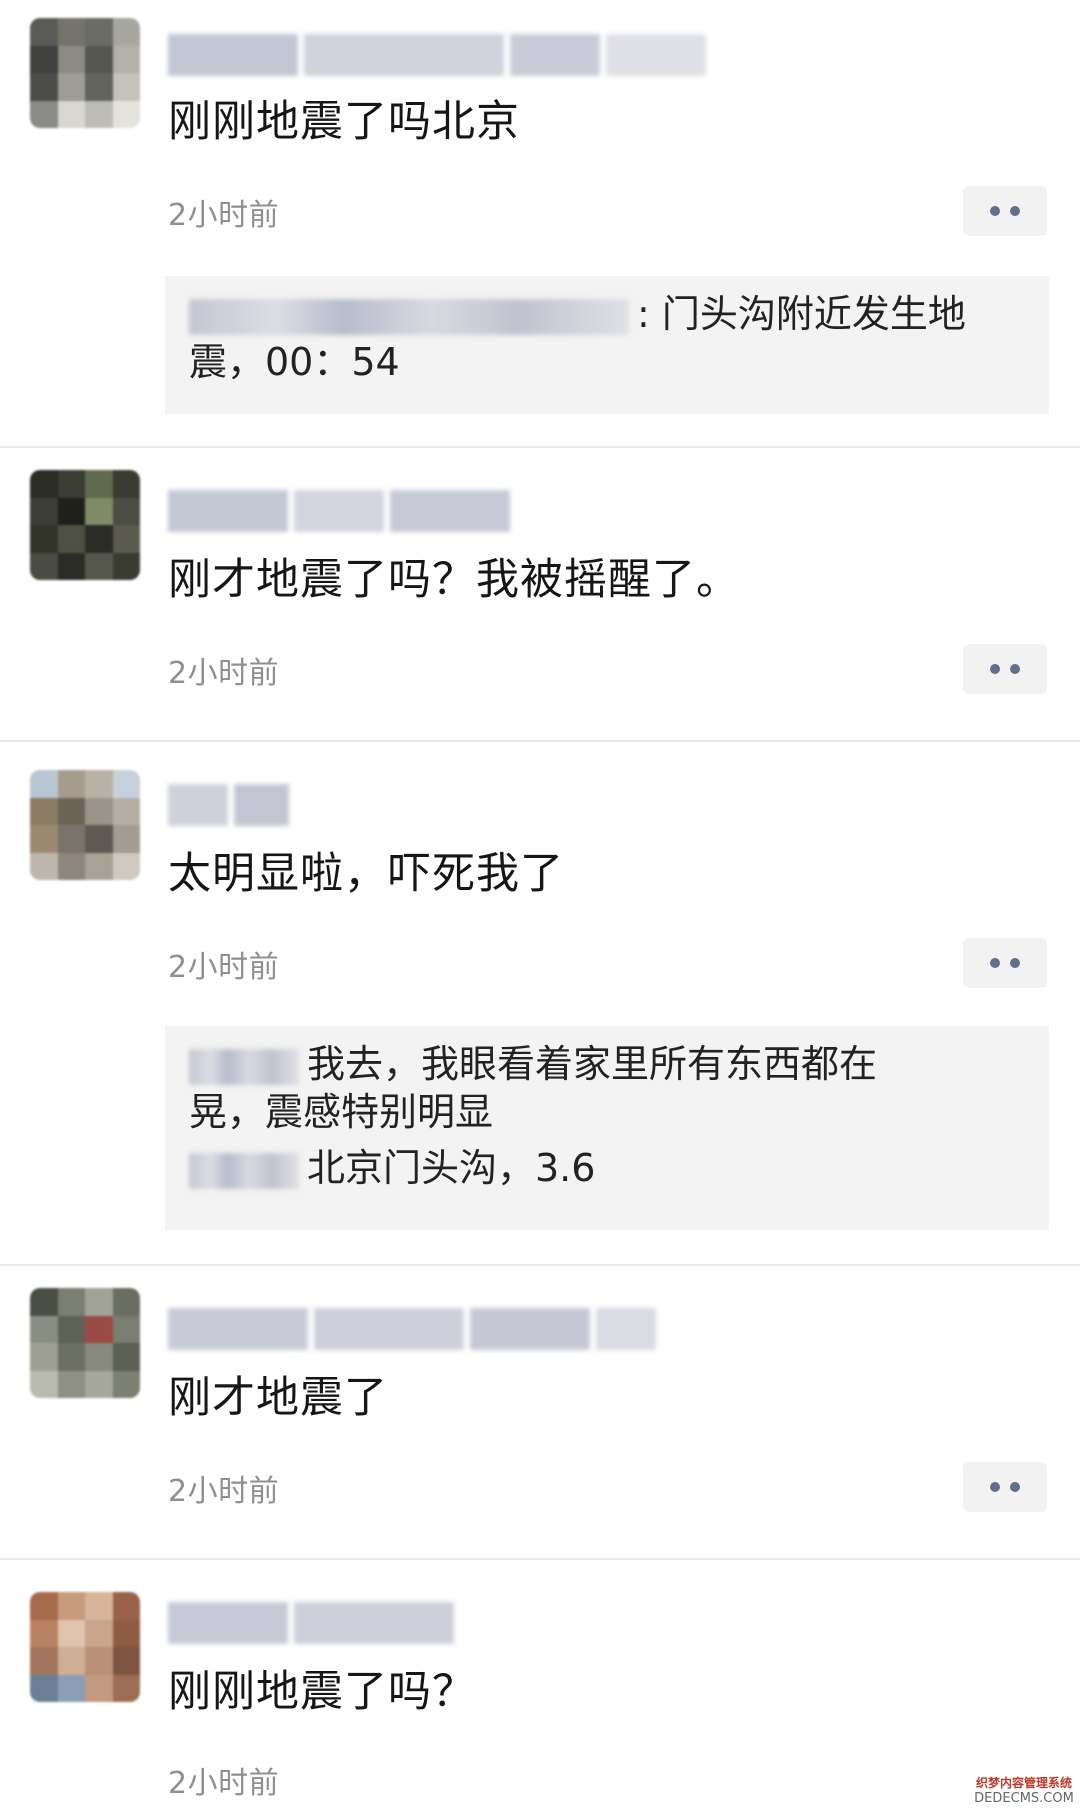 The height and width of the screenshot is (1814, 1080). I want to click on reply-line: : 门头沟附近发生地, so click(607, 314).